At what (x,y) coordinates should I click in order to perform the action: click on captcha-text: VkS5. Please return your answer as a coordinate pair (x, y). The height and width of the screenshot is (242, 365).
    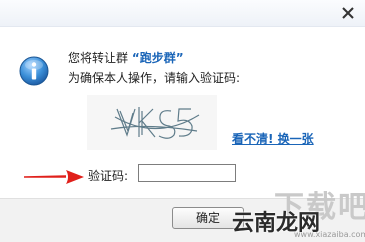
    Looking at the image, I should click on (152, 147).